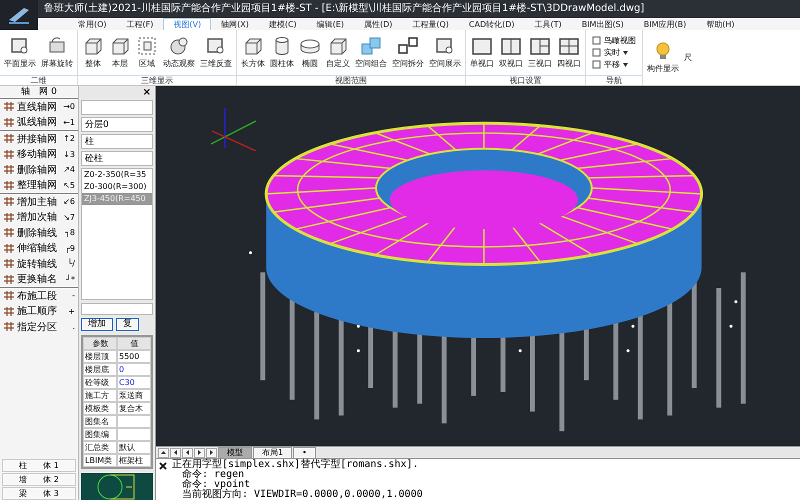  What do you see at coordinates (39, 264) in the screenshot?
I see `axis-tool-item: 旋转轴线 └/` at bounding box center [39, 264].